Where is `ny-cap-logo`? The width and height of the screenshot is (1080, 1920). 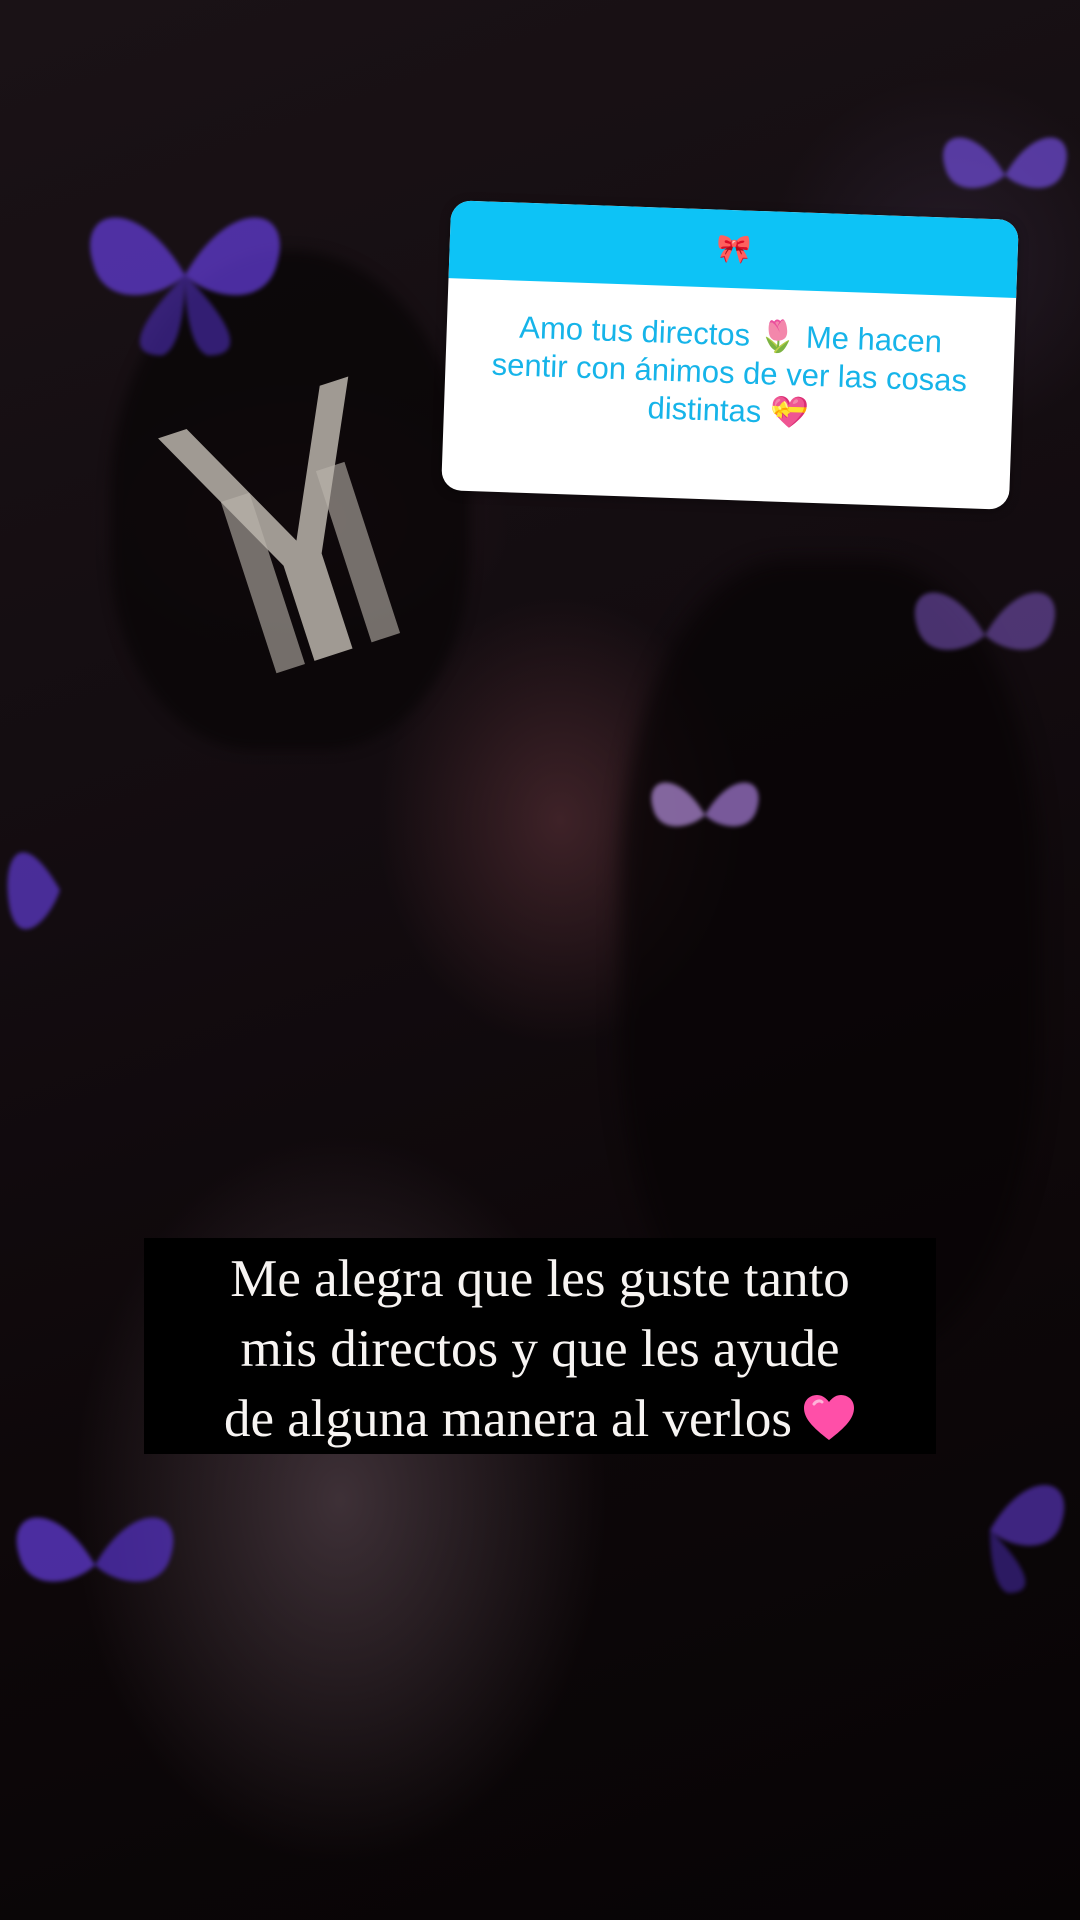 ny-cap-logo is located at coordinates (279, 525).